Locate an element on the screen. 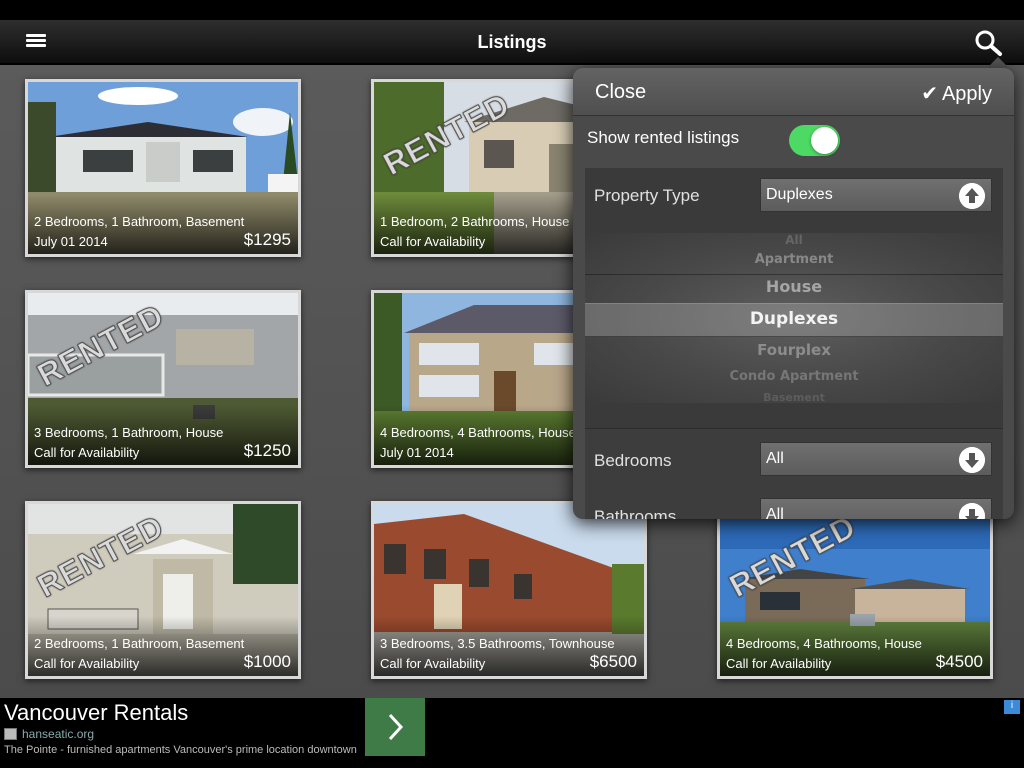 The height and width of the screenshot is (768, 1024). page-title: Listings is located at coordinates (512, 42).